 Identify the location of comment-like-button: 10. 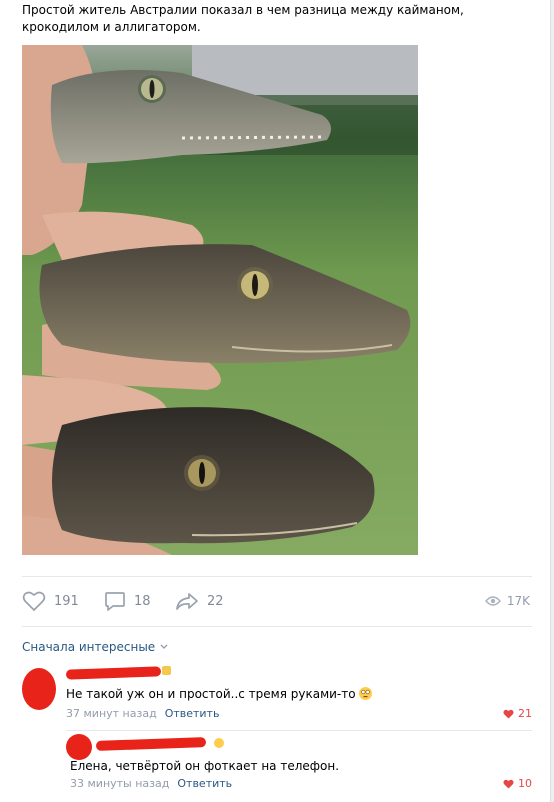
(517, 783).